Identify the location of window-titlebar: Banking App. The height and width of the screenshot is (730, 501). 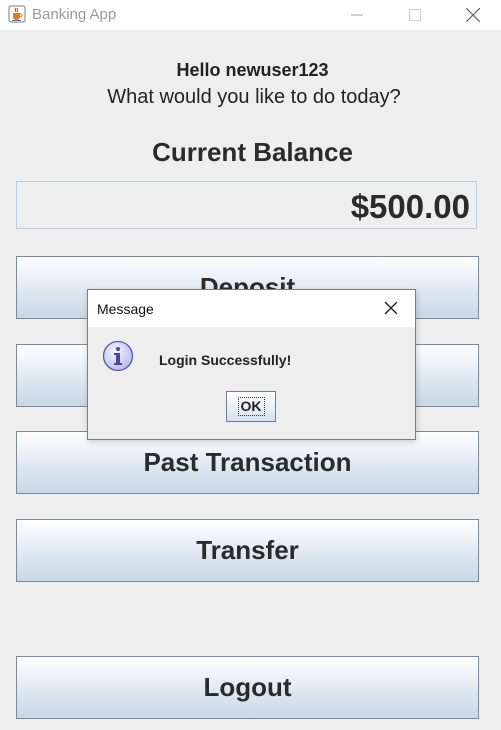
(250, 15).